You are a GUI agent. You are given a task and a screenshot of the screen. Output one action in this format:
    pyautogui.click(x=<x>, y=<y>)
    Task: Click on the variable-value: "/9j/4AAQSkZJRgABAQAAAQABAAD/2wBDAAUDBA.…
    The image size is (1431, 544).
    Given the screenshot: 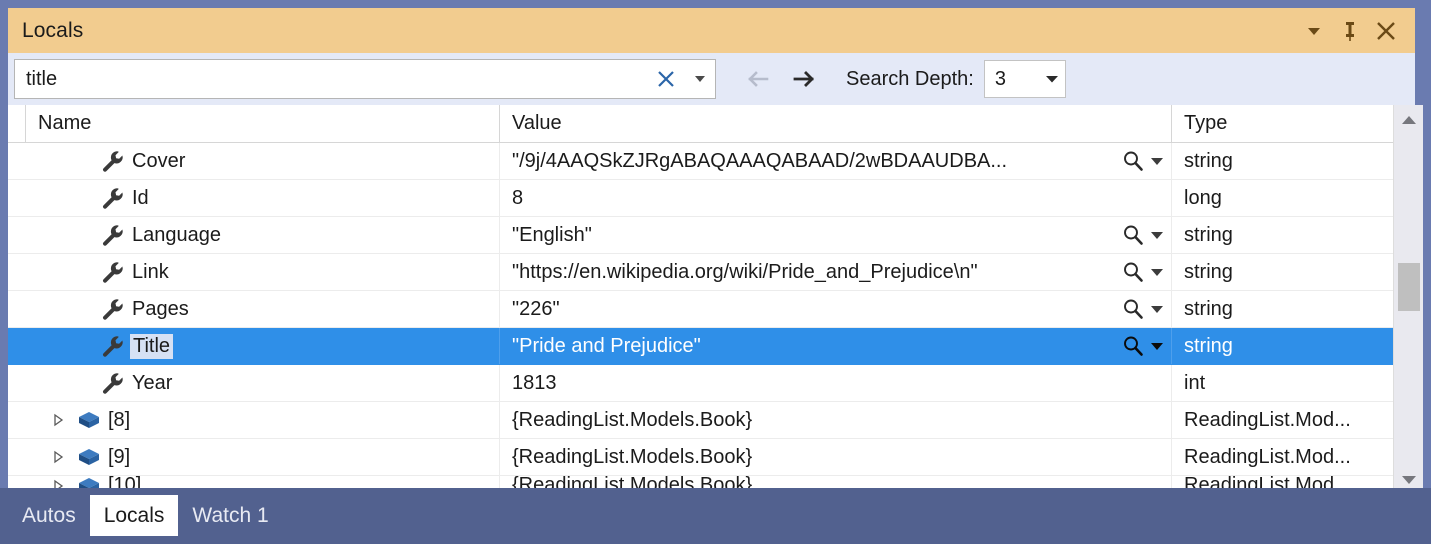 What is the action you would take?
    pyautogui.click(x=760, y=160)
    